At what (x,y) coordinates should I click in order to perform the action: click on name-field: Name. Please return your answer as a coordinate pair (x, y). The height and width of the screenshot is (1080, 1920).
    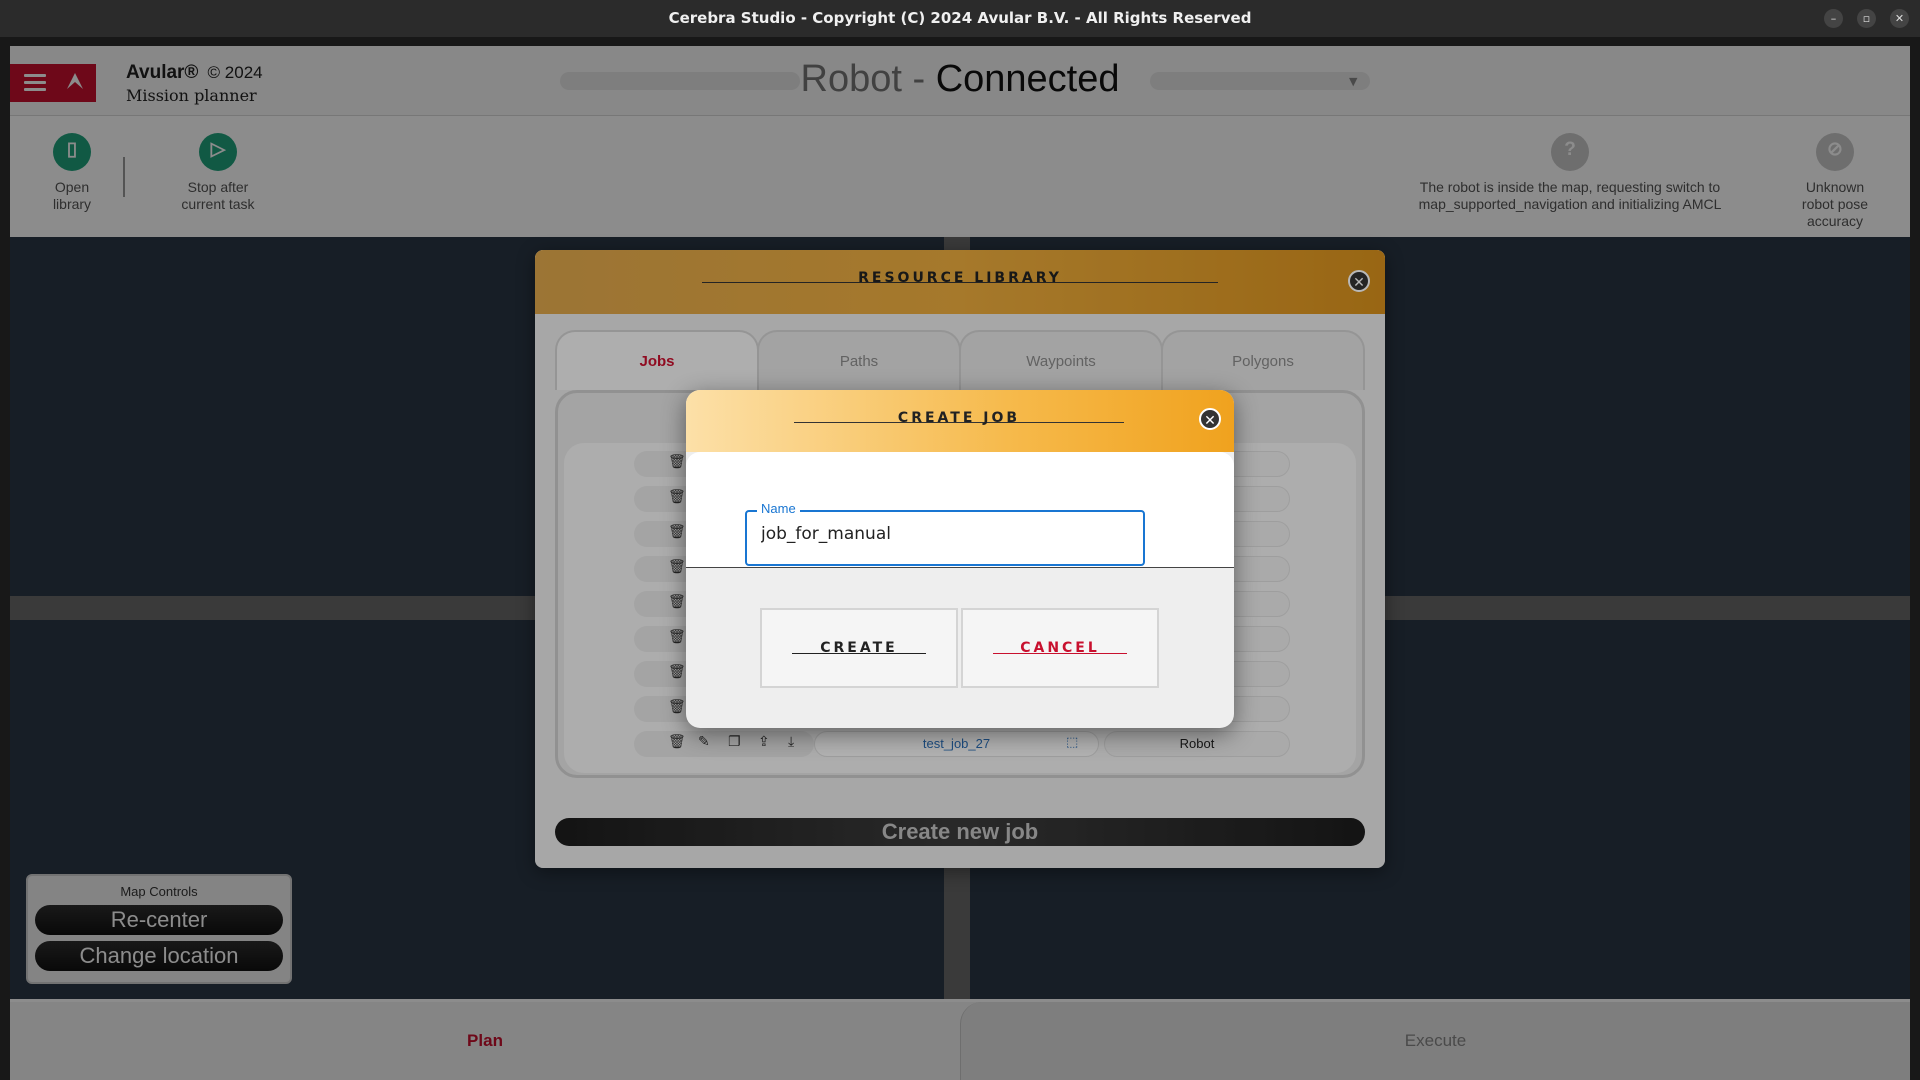
    Looking at the image, I should click on (945, 533).